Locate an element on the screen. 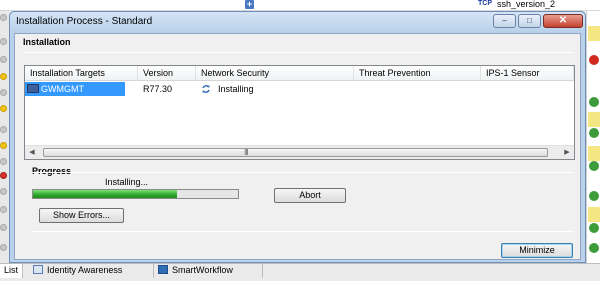  window-close-button: ✕ is located at coordinates (563, 21).